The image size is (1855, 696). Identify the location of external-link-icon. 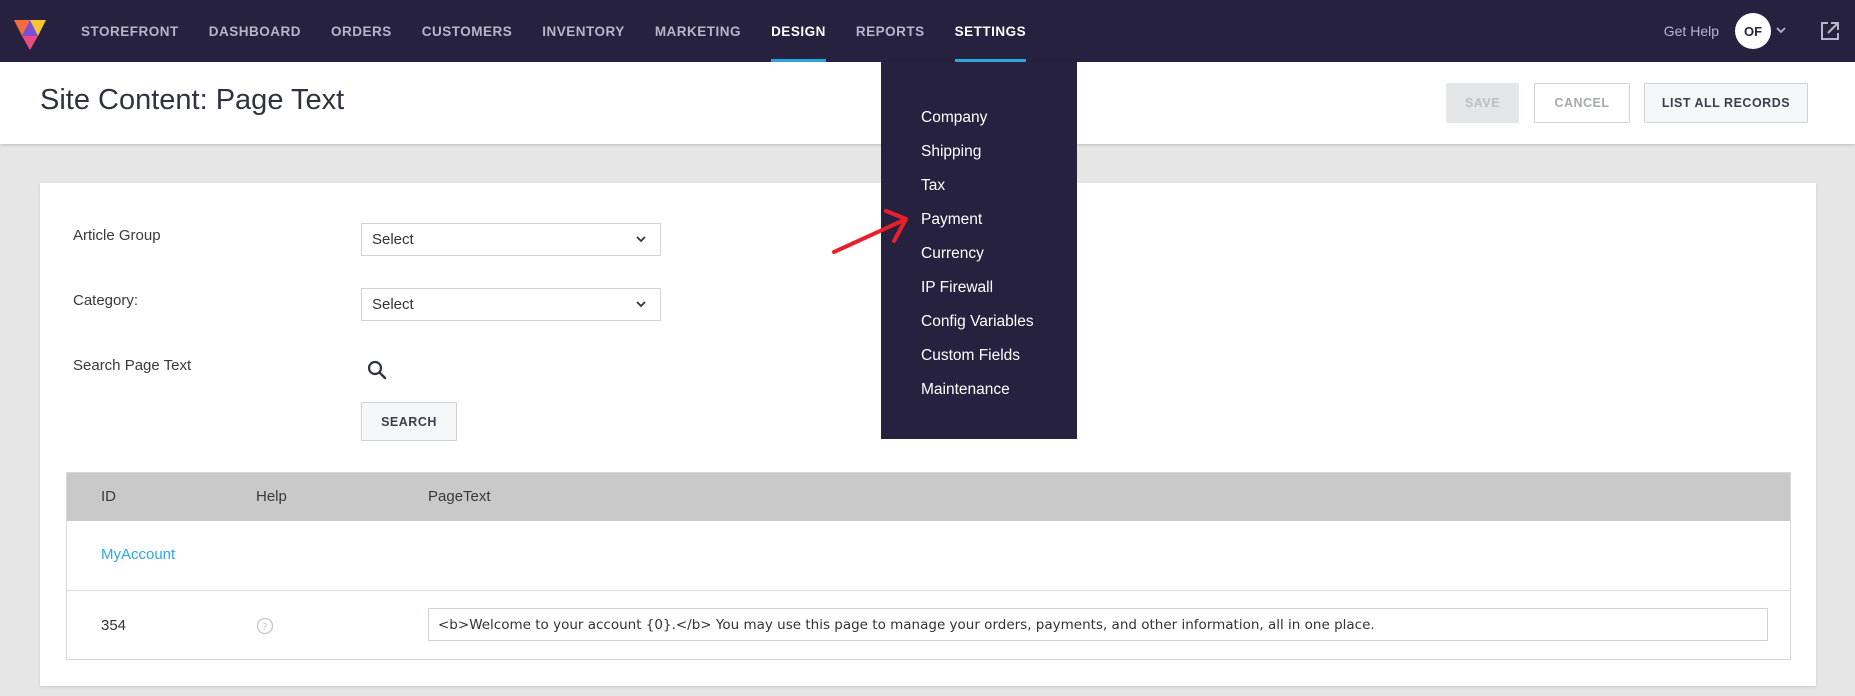
(1830, 31).